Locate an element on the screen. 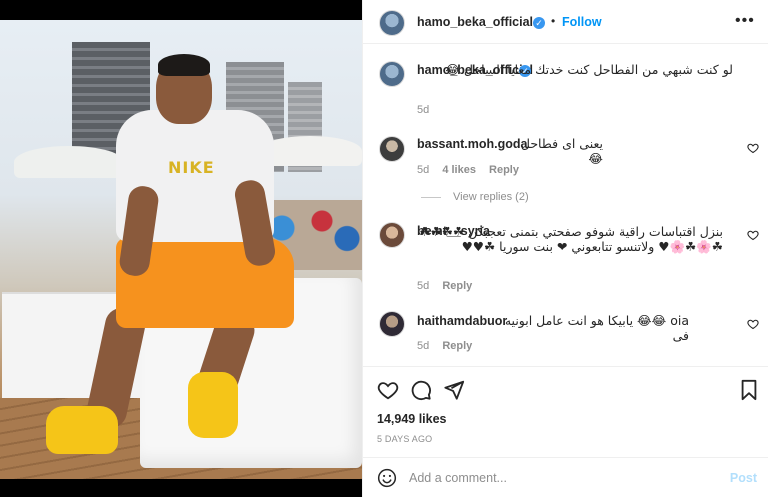  add-comment-bar: Post is located at coordinates (565, 477).